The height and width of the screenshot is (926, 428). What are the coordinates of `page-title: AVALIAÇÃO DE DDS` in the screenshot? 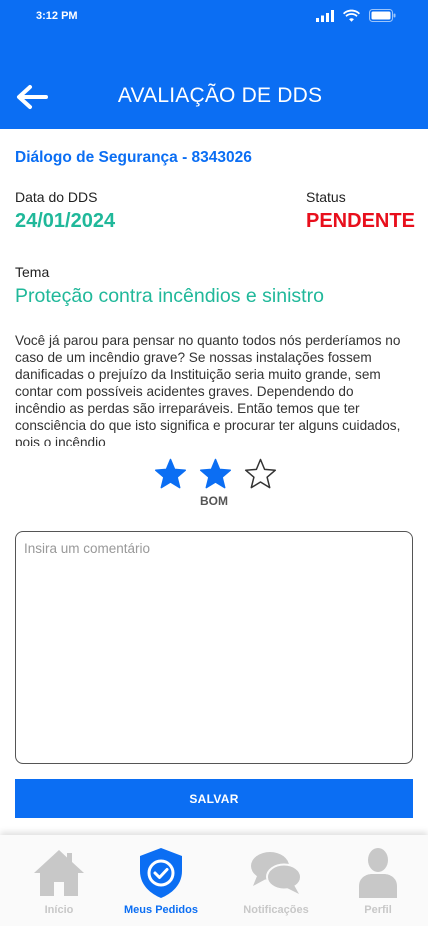 It's located at (220, 95).